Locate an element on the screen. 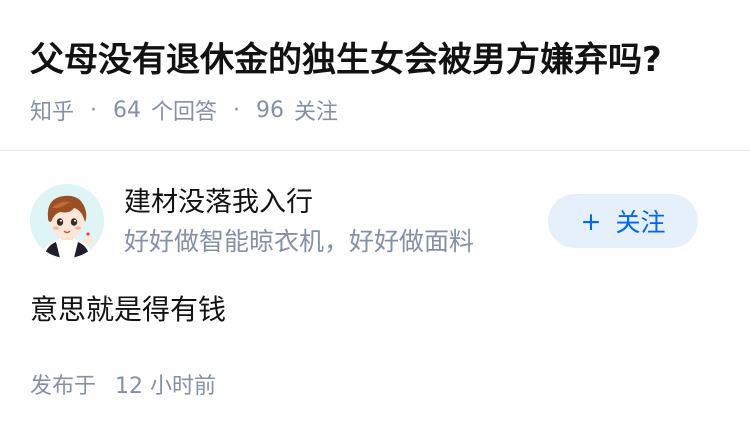 The image size is (750, 438). follow-button-label: 关注 is located at coordinates (640, 222).